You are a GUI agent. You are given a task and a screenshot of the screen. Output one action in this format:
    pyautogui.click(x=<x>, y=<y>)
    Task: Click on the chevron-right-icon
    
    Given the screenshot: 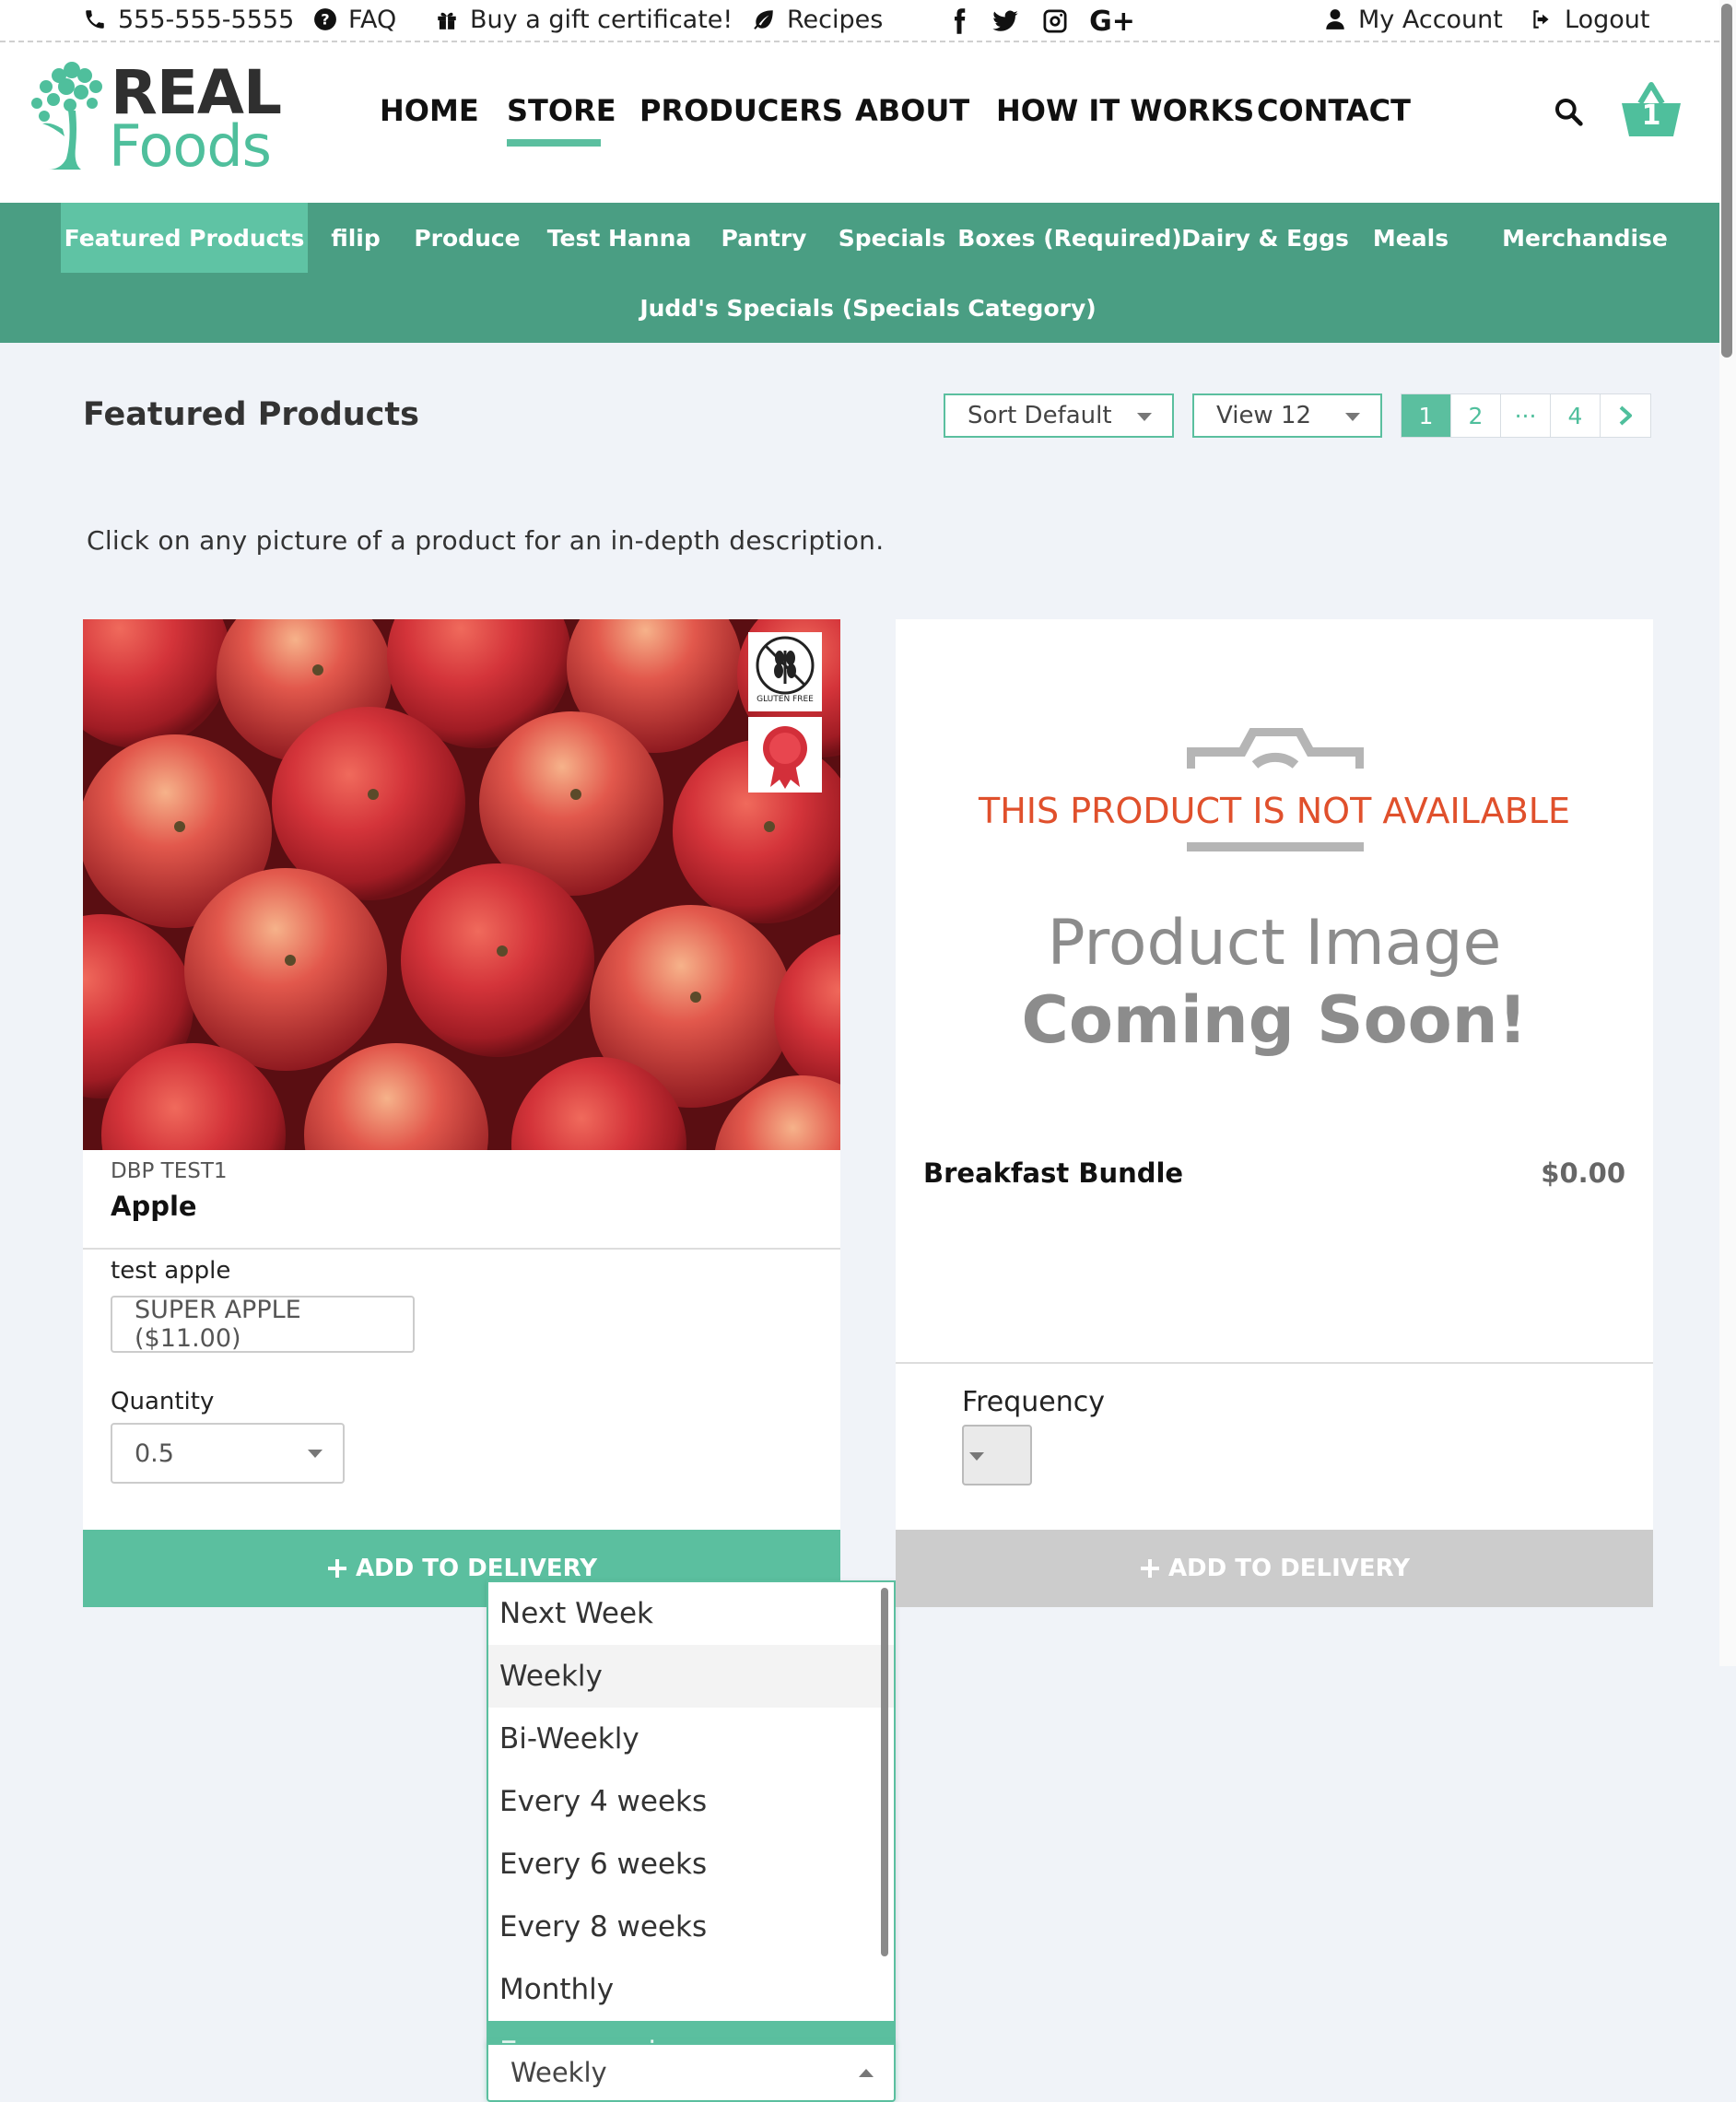 What is the action you would take?
    pyautogui.click(x=1626, y=415)
    